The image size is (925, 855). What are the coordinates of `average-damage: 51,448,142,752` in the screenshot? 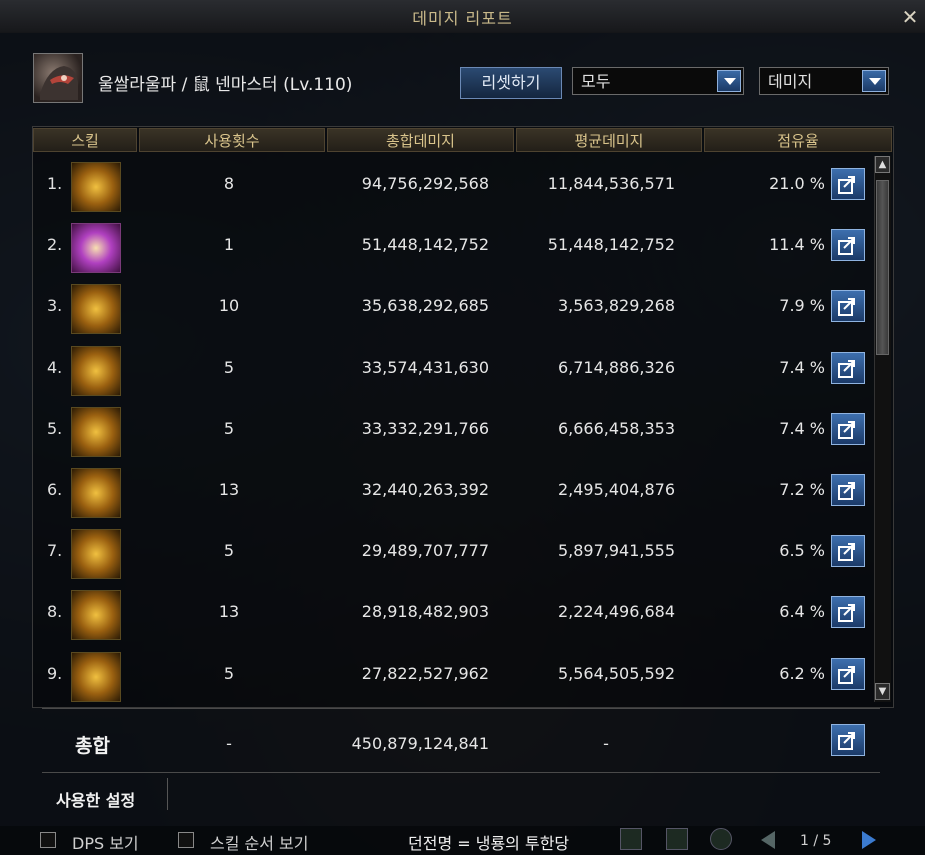 It's located at (611, 245).